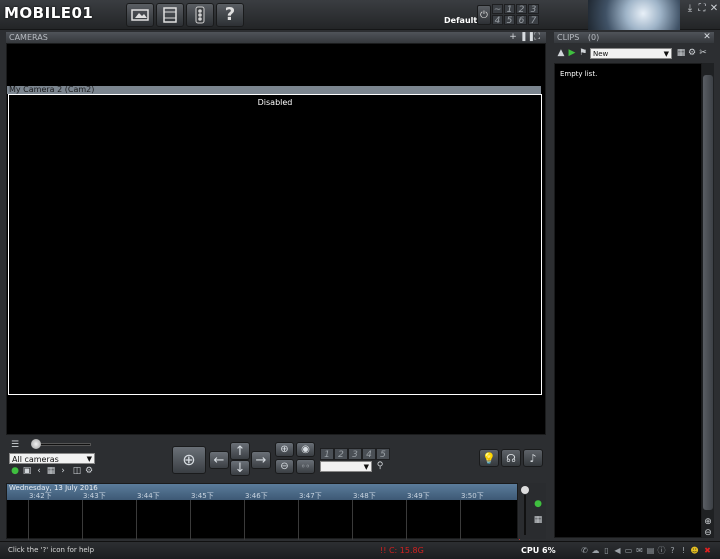 The width and height of the screenshot is (720, 559). I want to click on timeline-tick: 3:48下, so click(364, 496).